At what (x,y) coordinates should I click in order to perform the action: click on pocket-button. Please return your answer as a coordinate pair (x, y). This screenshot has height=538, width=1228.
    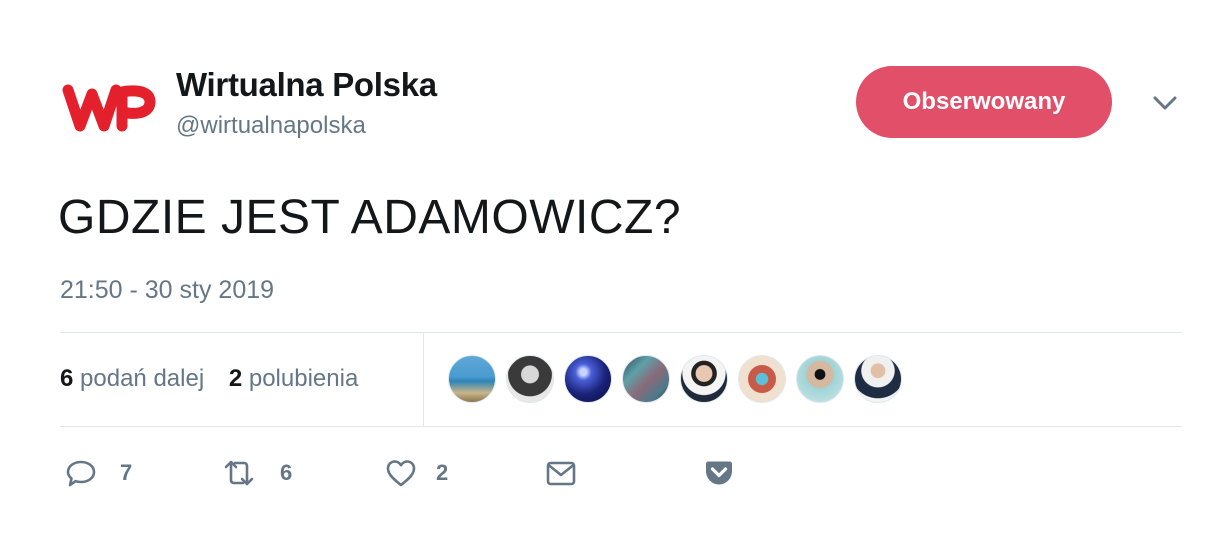
    Looking at the image, I should click on (719, 473).